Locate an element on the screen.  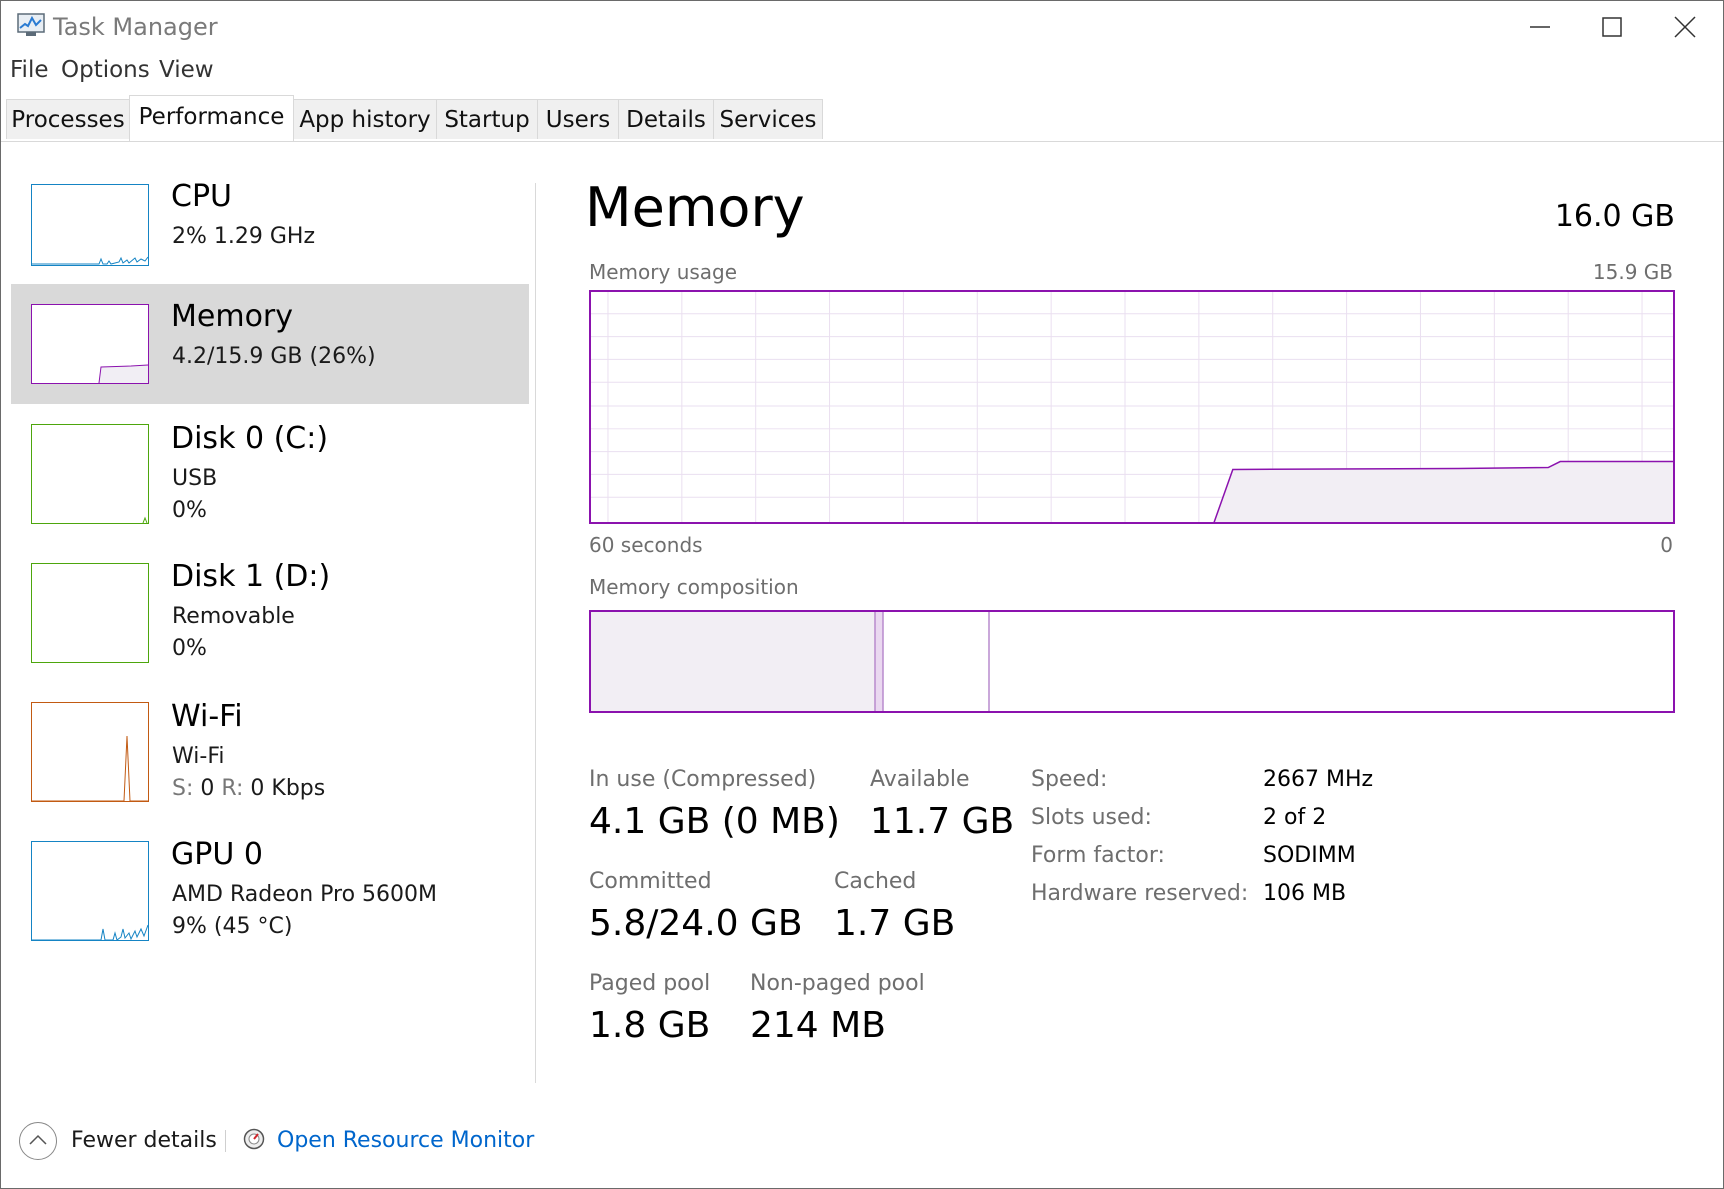
menu-file: File is located at coordinates (29, 70).